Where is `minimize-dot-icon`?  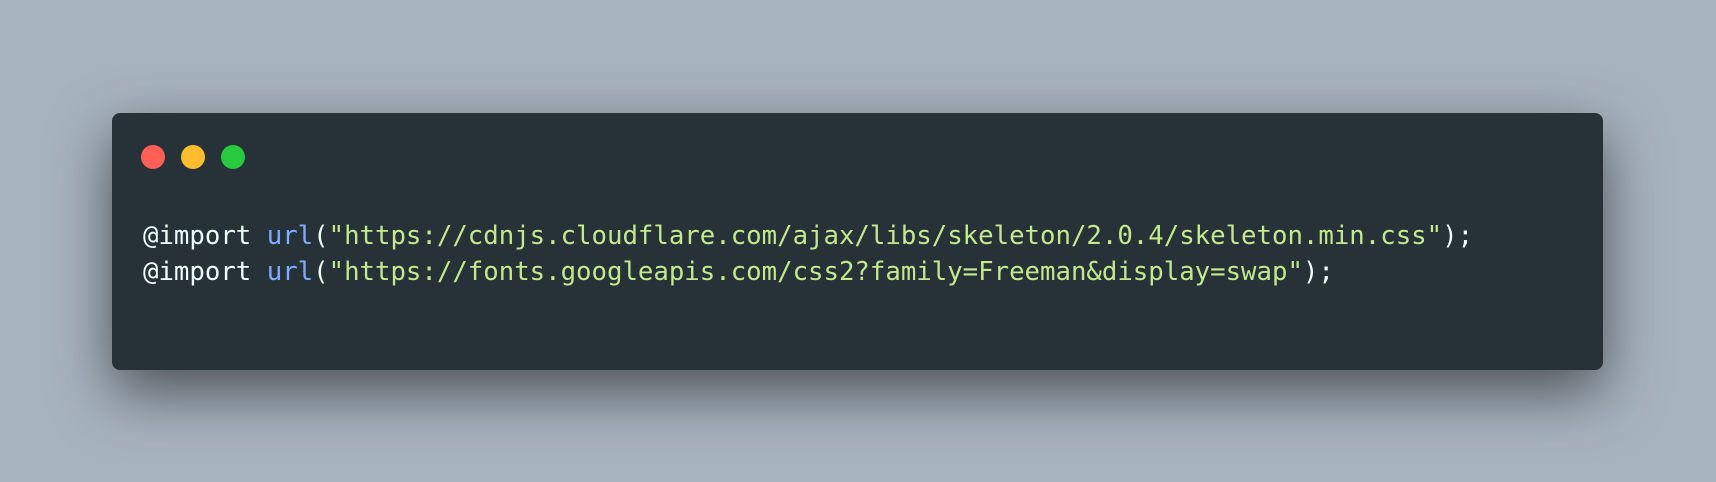 minimize-dot-icon is located at coordinates (193, 157).